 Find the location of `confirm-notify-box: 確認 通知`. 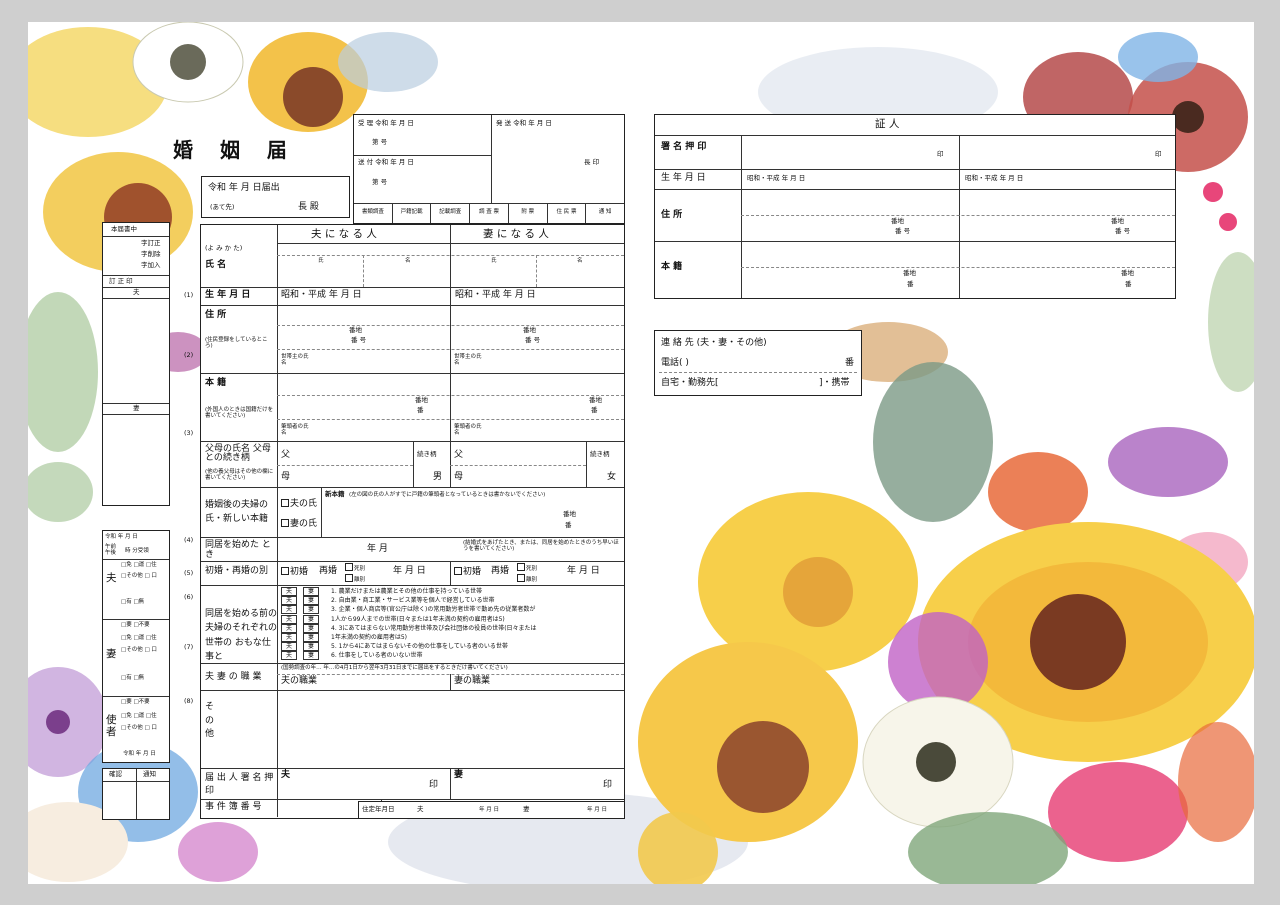

confirm-notify-box: 確認 通知 is located at coordinates (136, 794).